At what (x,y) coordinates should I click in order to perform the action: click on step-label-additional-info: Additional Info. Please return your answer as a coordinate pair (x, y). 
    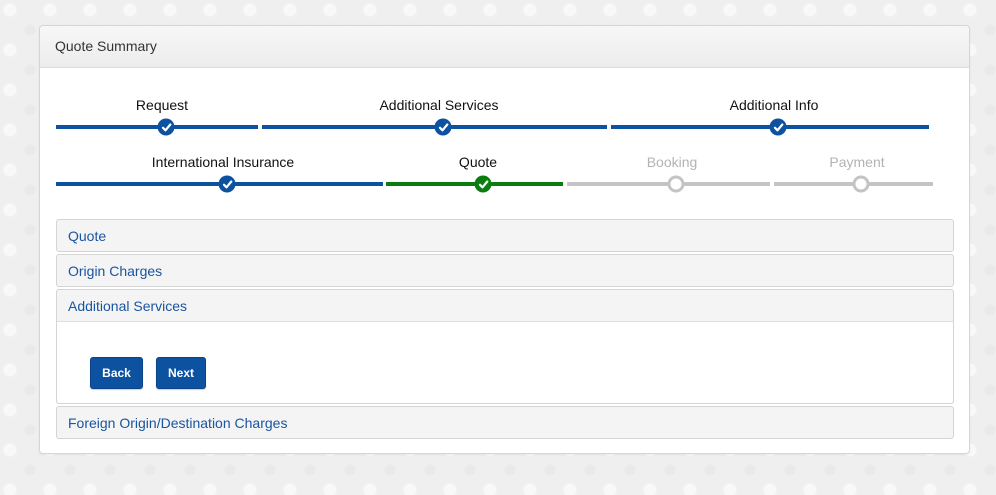
    Looking at the image, I should click on (774, 105).